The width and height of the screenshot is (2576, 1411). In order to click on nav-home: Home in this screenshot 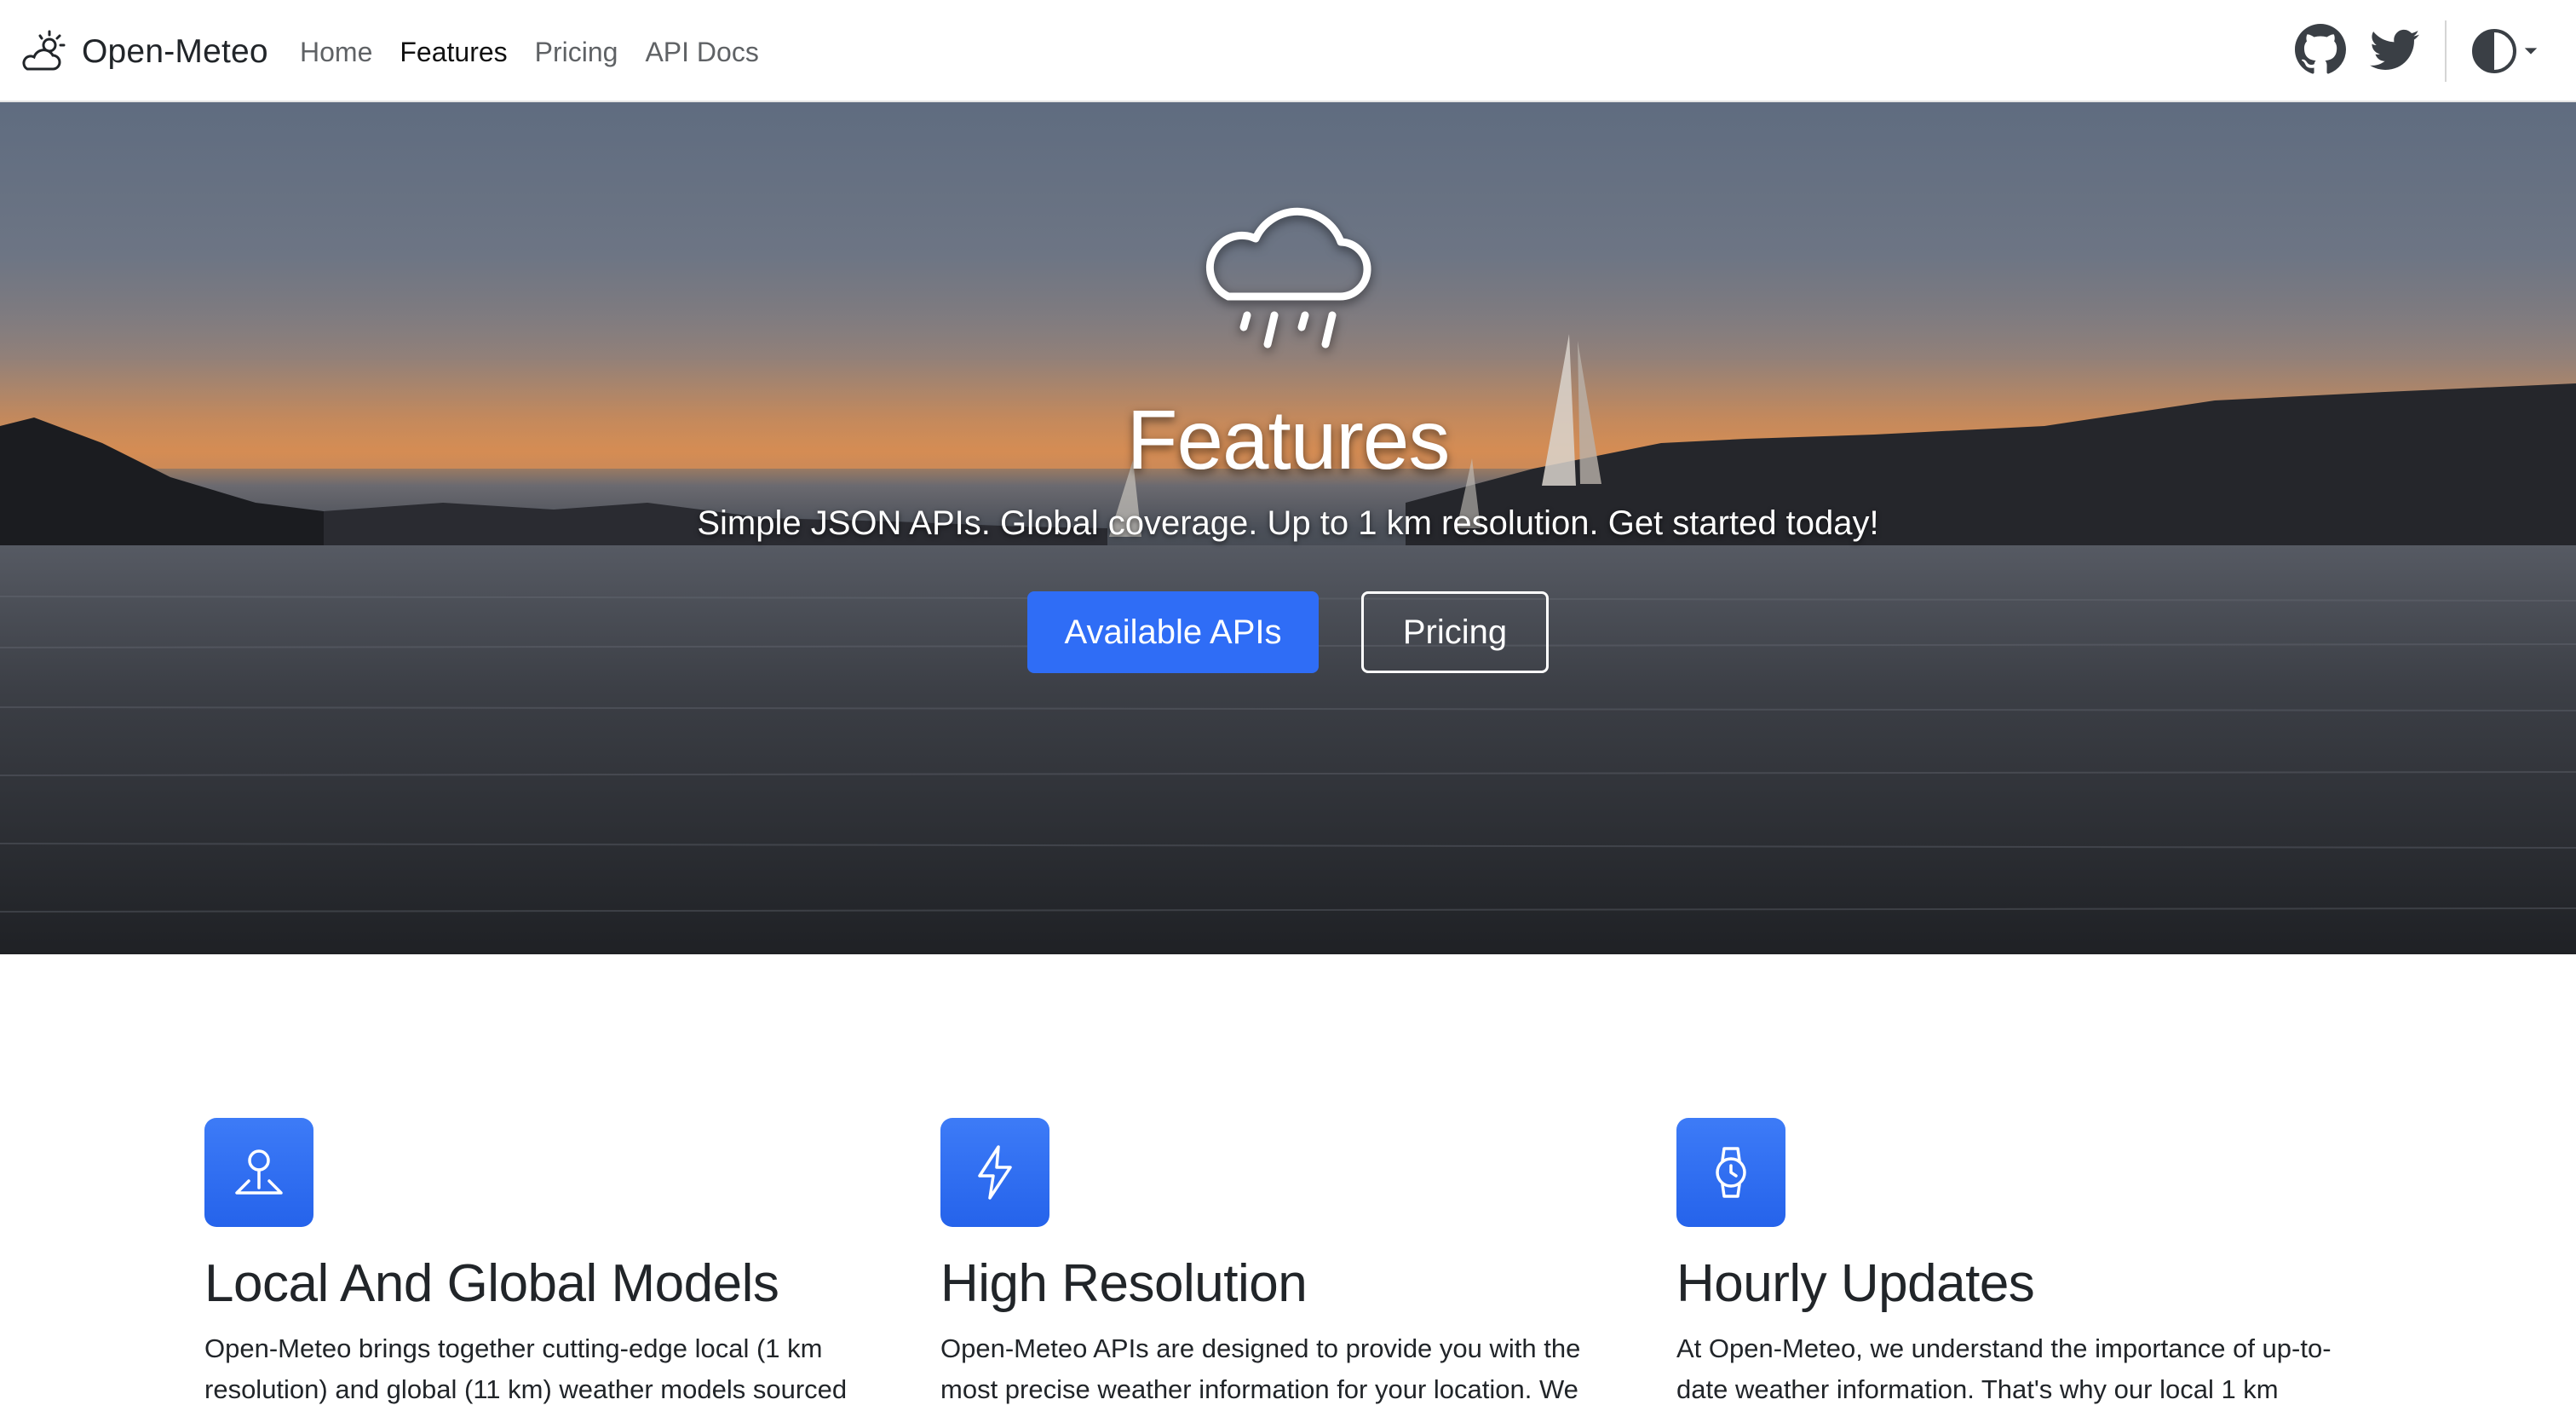, I will do `click(336, 52)`.